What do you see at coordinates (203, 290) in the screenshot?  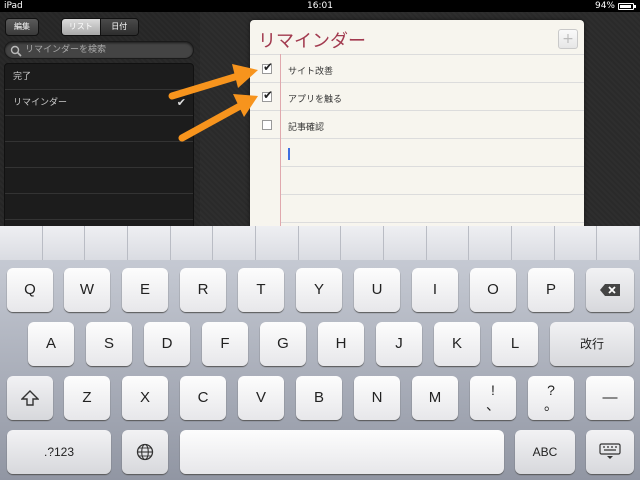 I see `key-r: R` at bounding box center [203, 290].